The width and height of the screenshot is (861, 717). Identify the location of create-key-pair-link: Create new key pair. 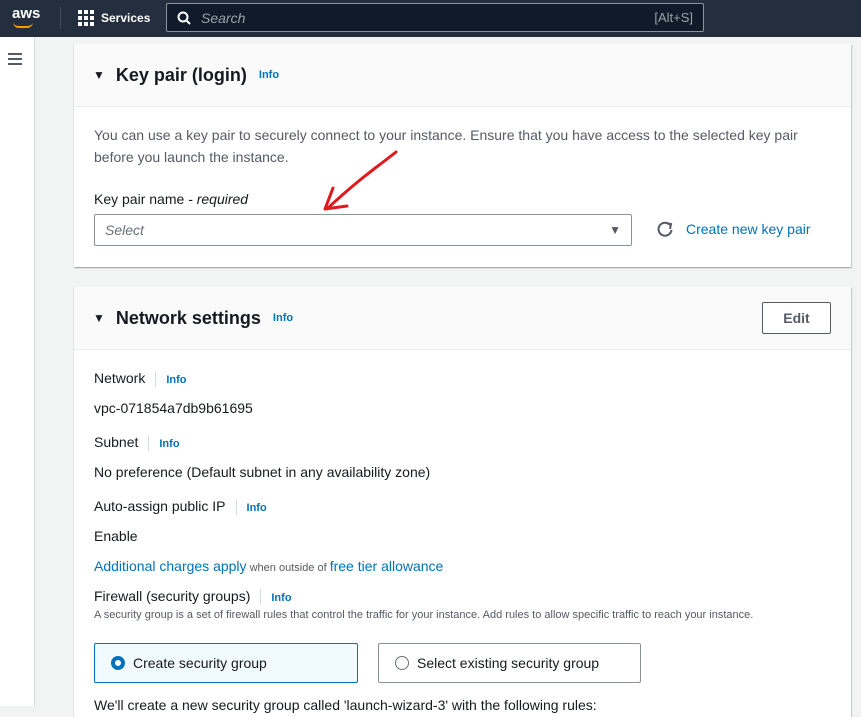
(733, 229).